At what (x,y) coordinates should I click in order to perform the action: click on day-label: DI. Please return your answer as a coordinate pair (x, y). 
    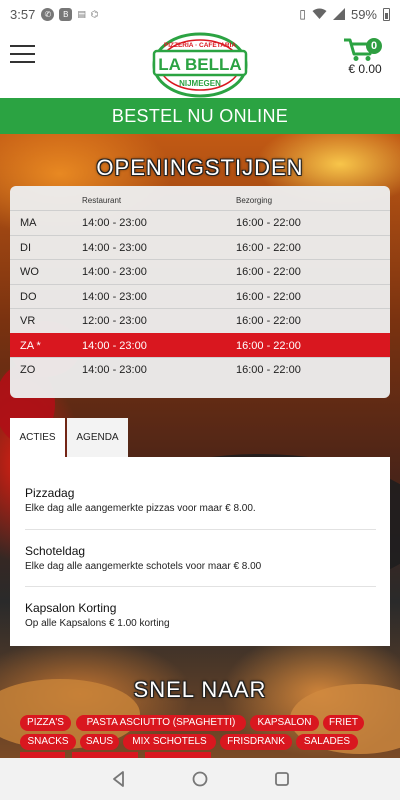
    Looking at the image, I should click on (25, 247).